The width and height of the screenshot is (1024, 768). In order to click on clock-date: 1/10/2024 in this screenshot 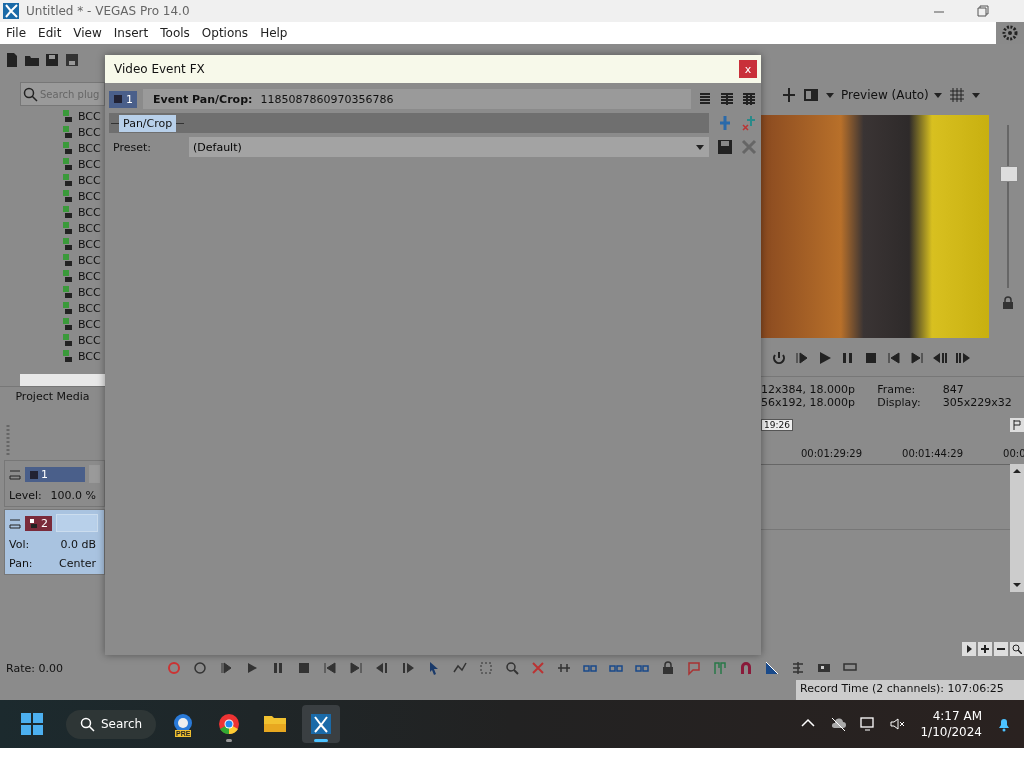, I will do `click(951, 732)`.